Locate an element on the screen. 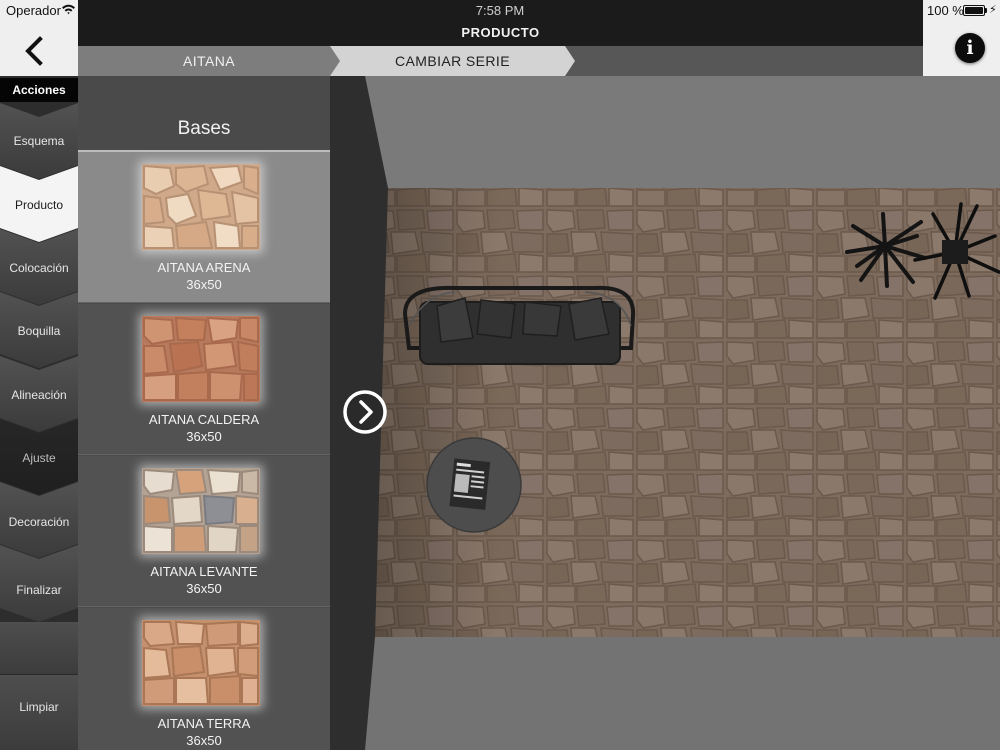 The height and width of the screenshot is (750, 1000). wifi-icon is located at coordinates (68, 9).